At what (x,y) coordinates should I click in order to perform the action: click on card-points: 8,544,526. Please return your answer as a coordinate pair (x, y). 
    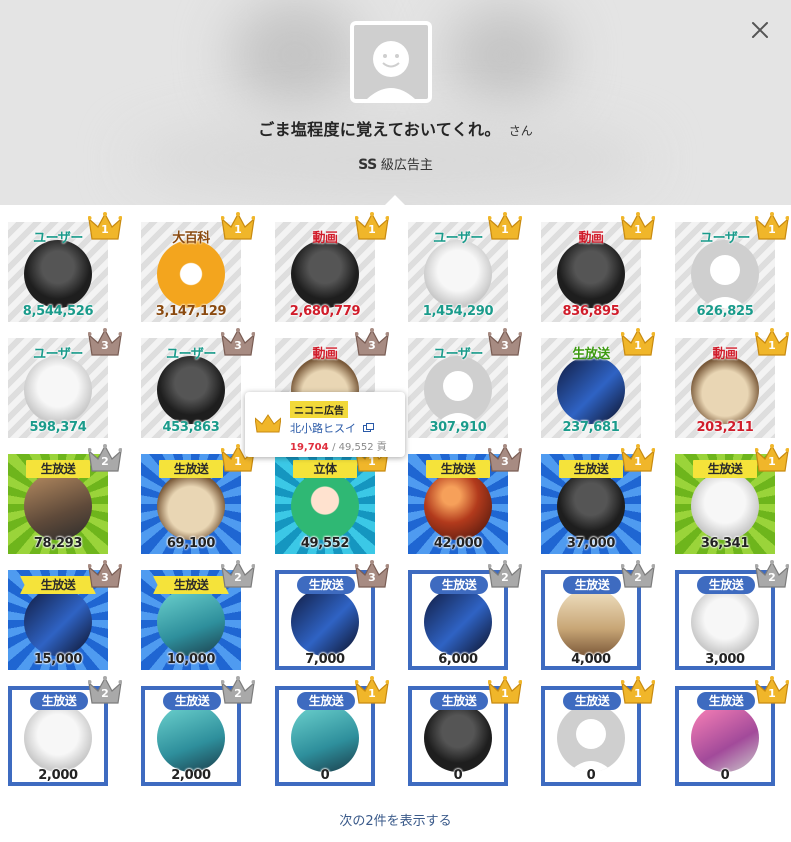
    Looking at the image, I should click on (58, 311).